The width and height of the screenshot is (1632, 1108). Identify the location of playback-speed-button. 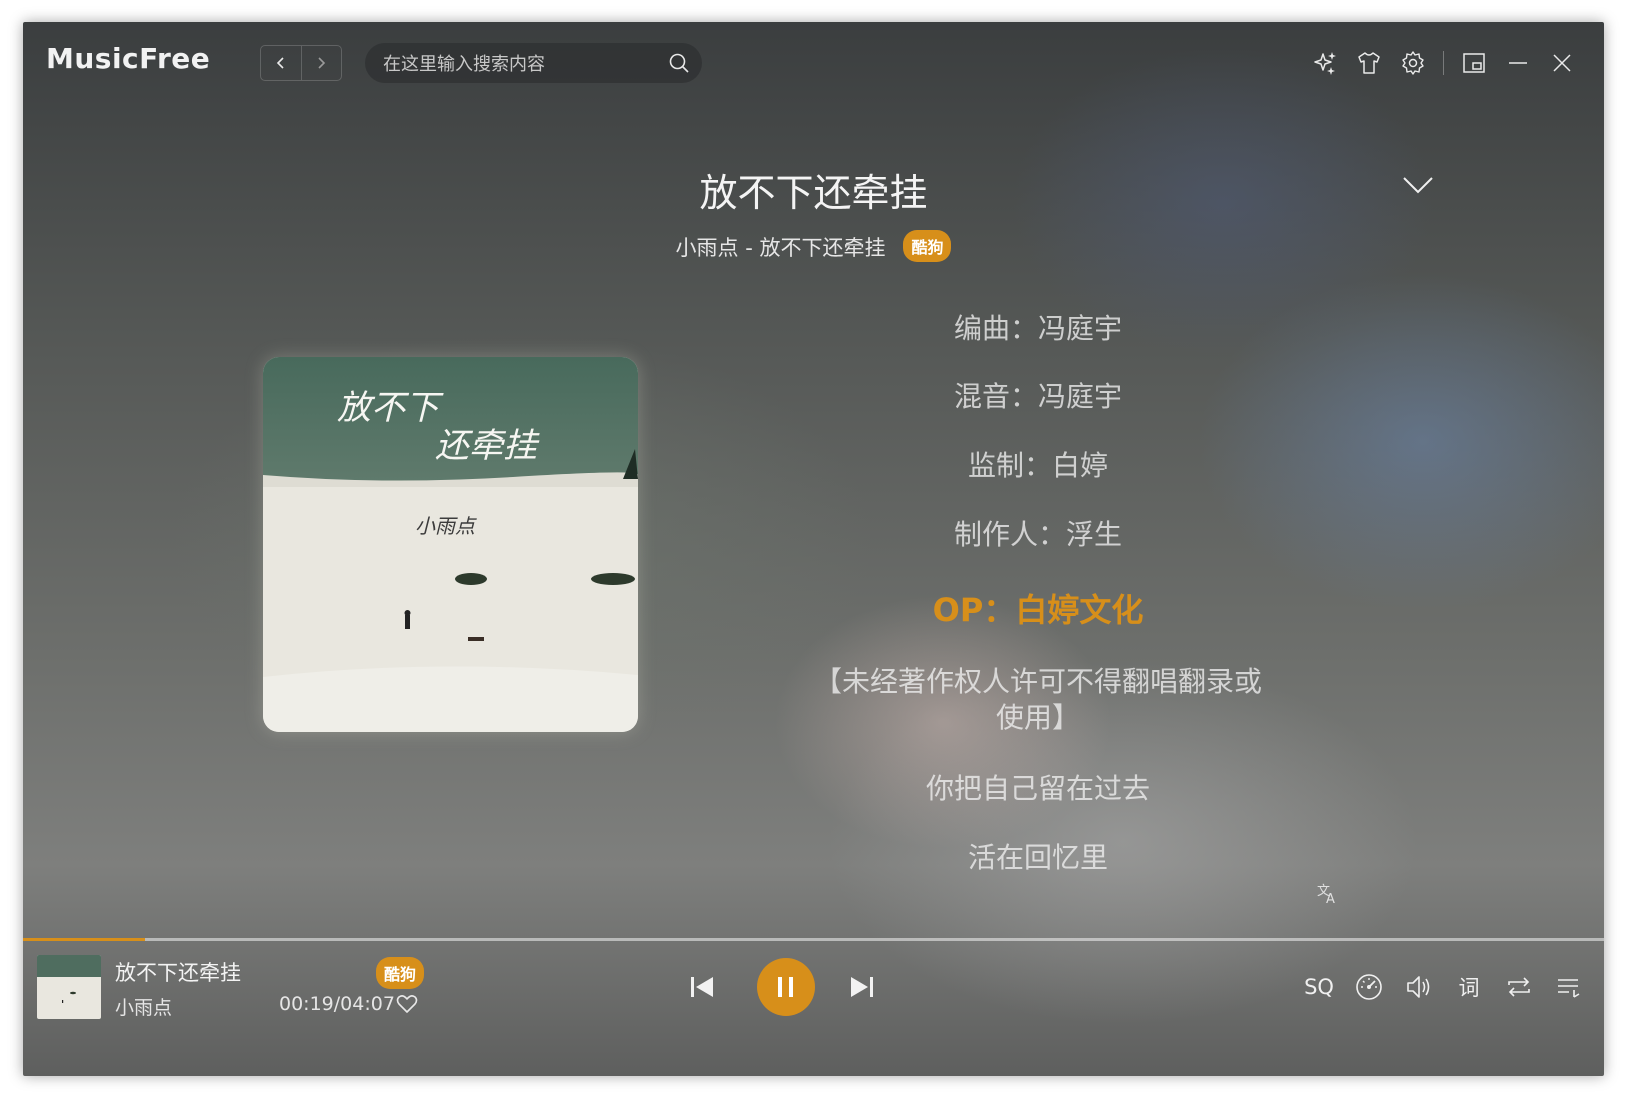
(1369, 987).